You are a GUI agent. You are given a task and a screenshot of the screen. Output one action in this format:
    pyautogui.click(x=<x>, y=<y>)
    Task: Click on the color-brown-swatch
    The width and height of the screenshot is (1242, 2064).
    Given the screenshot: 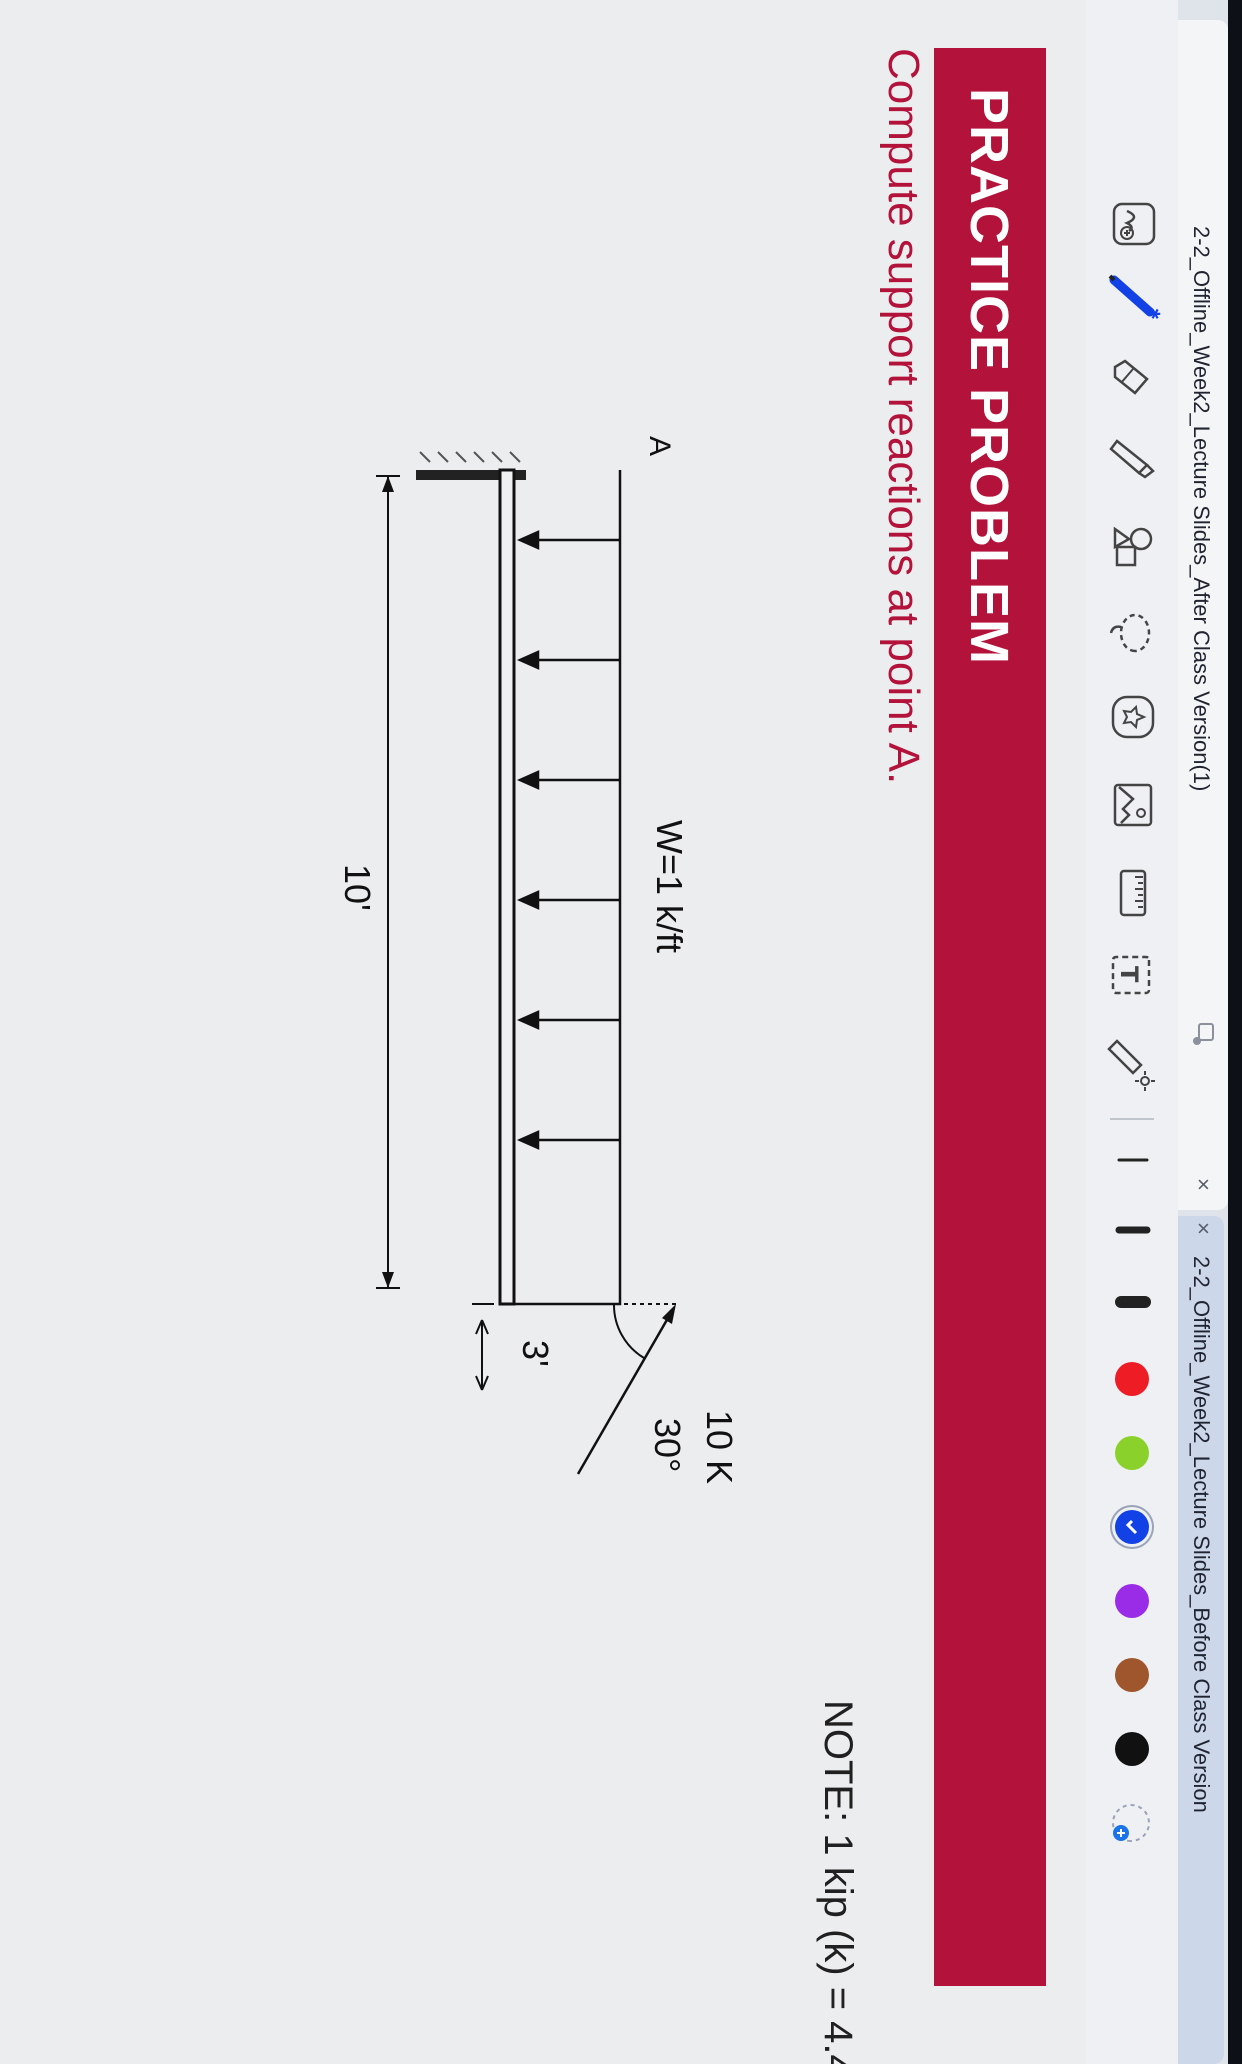 What is the action you would take?
    pyautogui.click(x=1132, y=1675)
    